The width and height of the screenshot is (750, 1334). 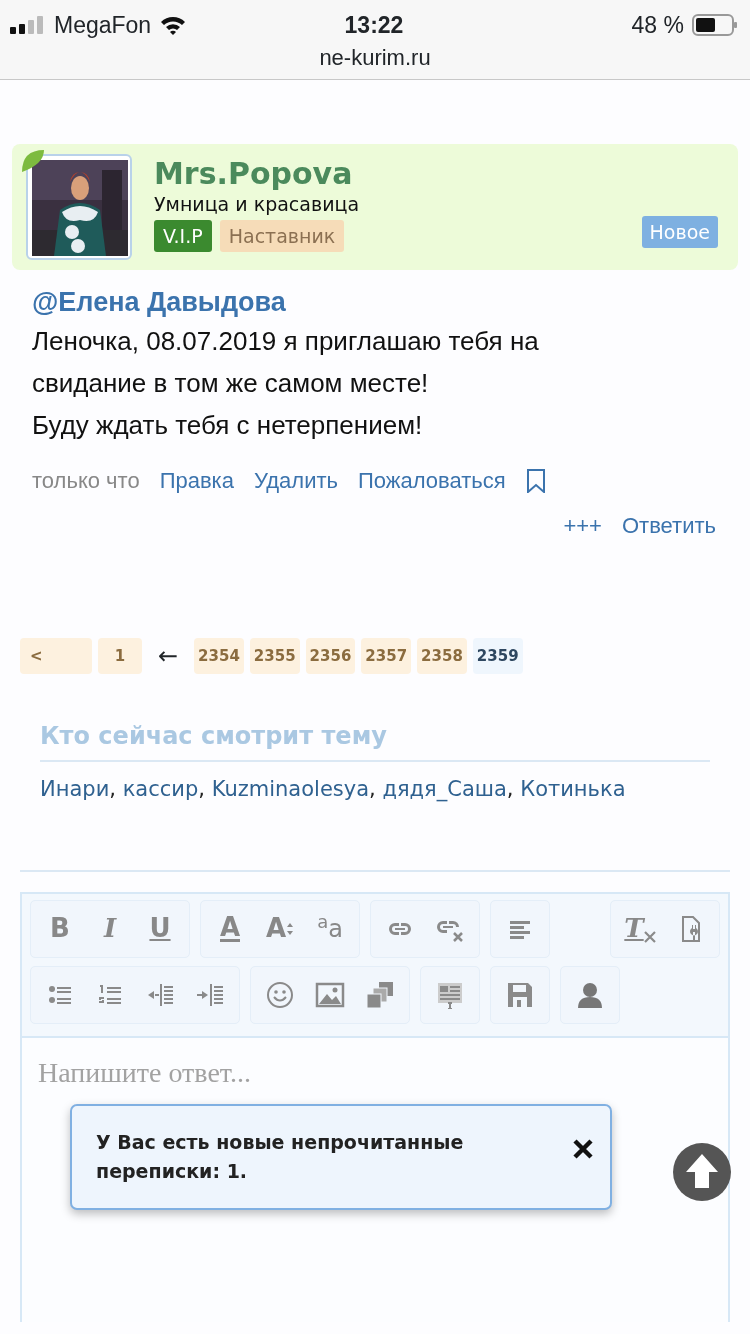 I want to click on page-link: 2358, so click(x=442, y=656).